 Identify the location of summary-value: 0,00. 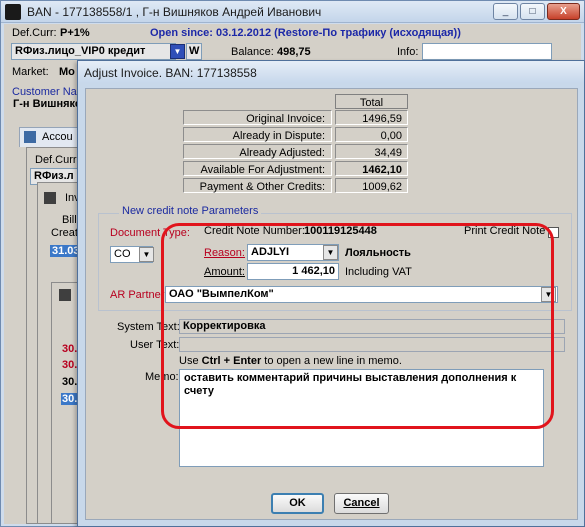
(371, 134).